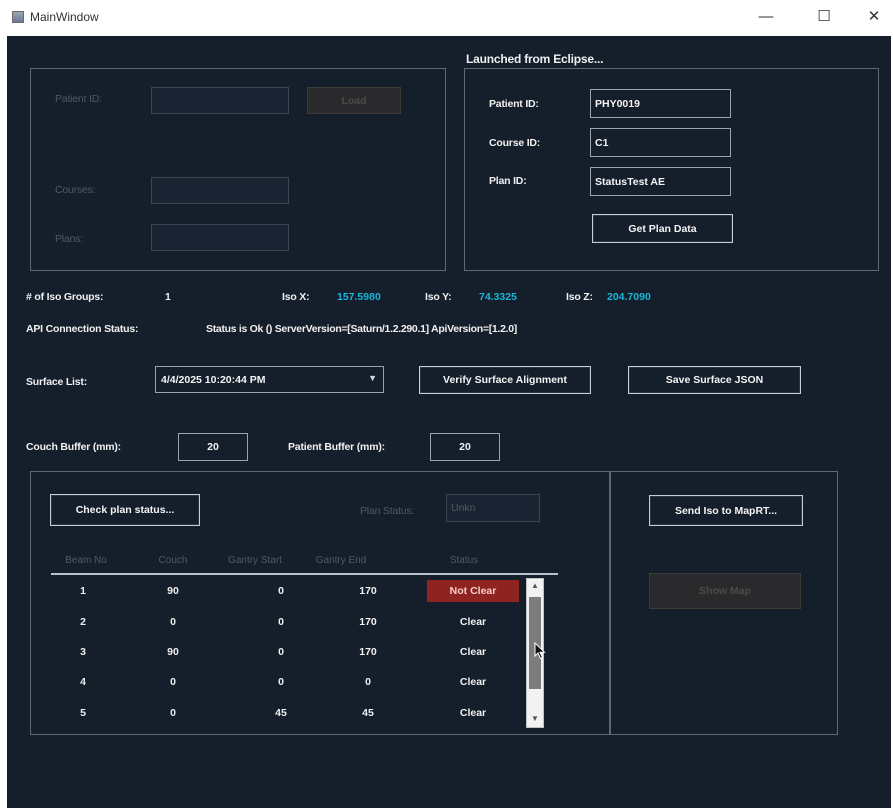  Describe the element at coordinates (660, 181) in the screenshot. I see `eclipse-plan-id-field: StatusTest AE` at that location.